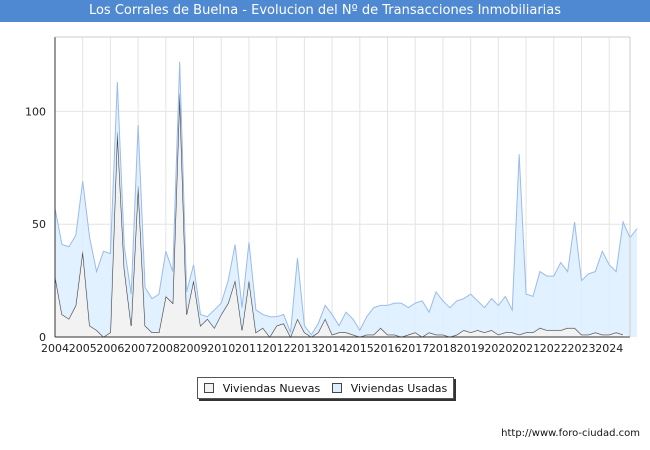 Image resolution: width=650 pixels, height=450 pixels. Describe the element at coordinates (221, 348) in the screenshot. I see `x-tick-label: 2010` at that location.